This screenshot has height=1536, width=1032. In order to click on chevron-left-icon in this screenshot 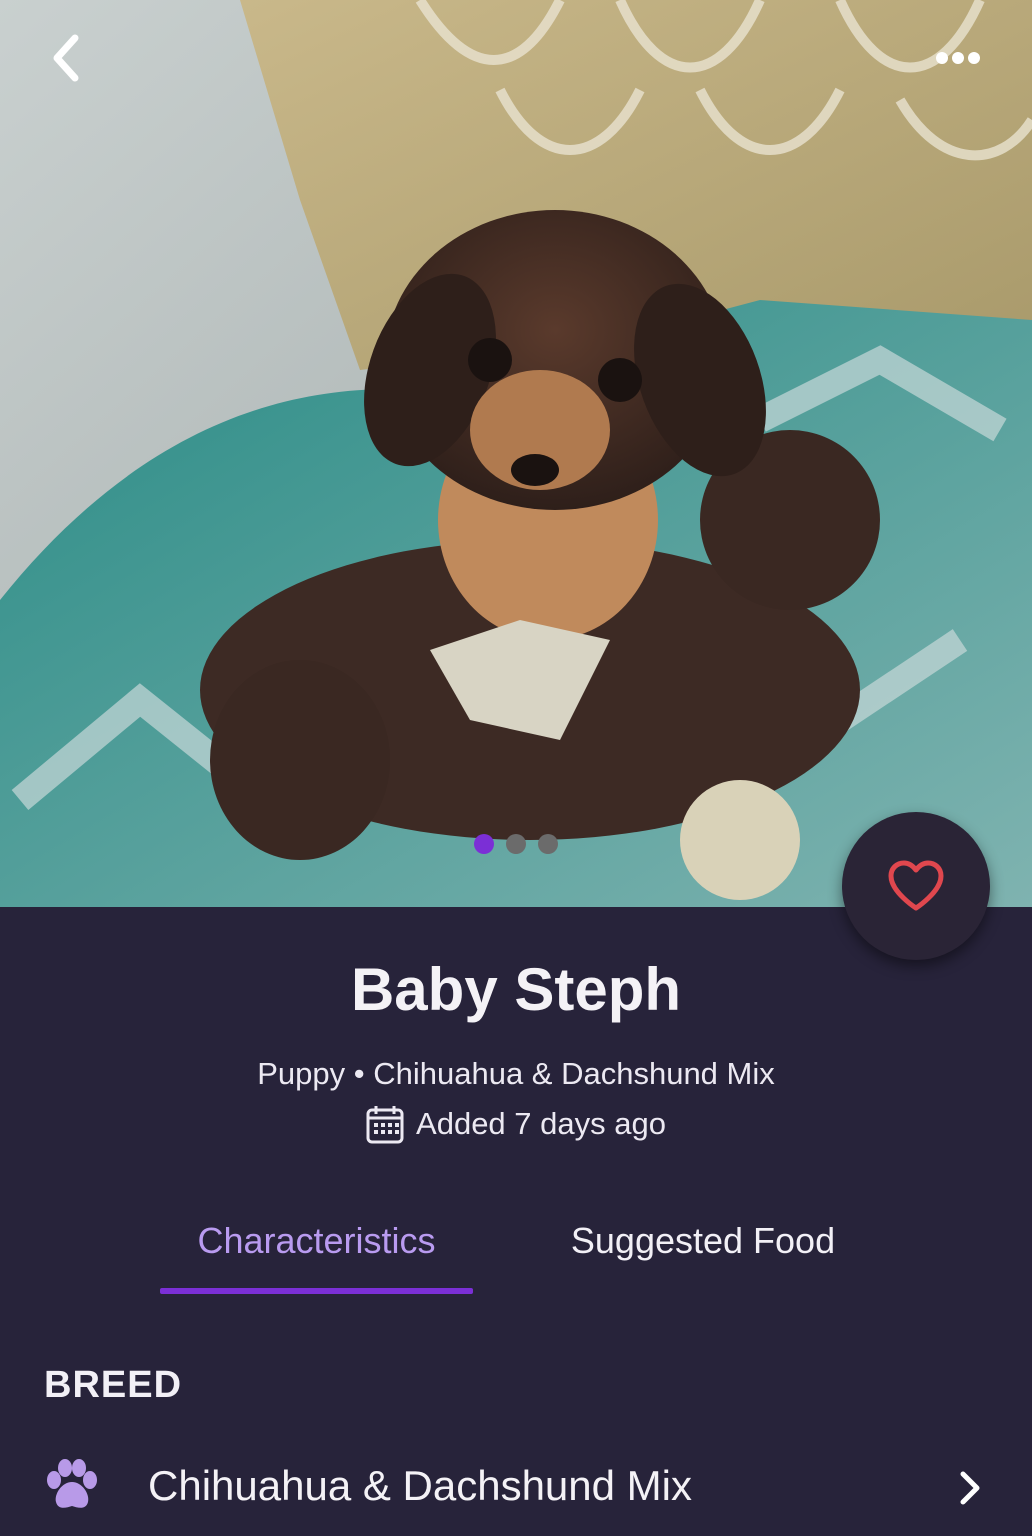, I will do `click(66, 58)`.